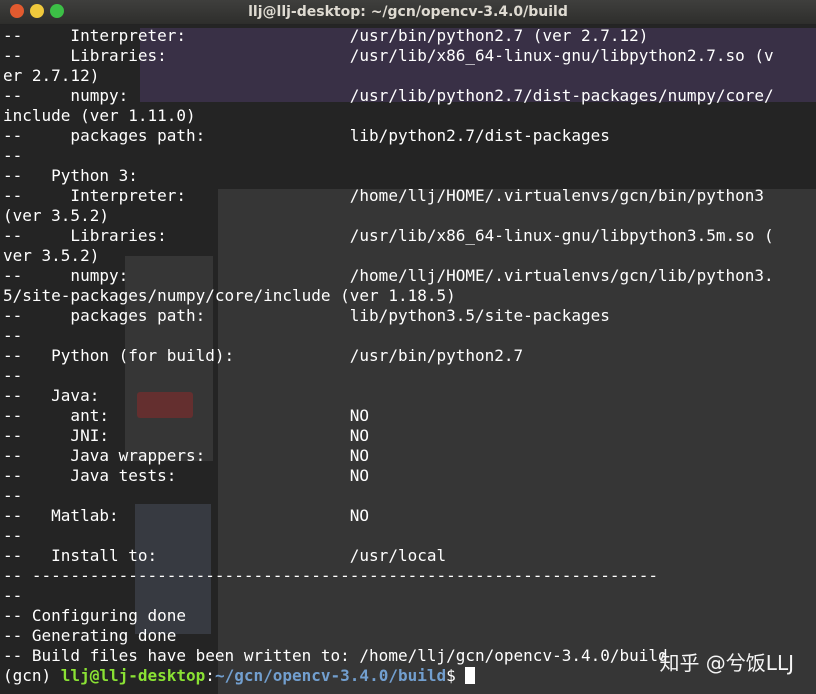 The image size is (816, 694). Describe the element at coordinates (186, 435) in the screenshot. I see `terminal-line: -- JNI: NO` at that location.